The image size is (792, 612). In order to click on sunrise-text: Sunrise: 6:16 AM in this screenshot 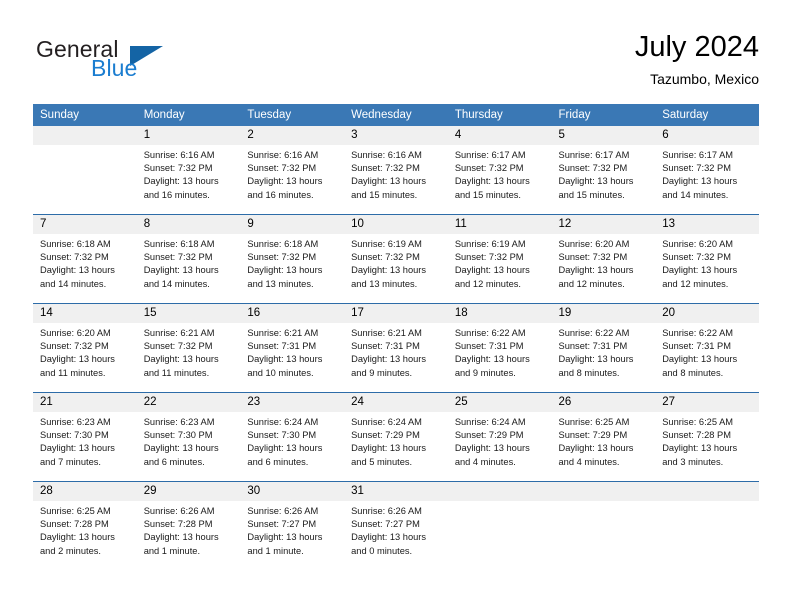, I will do `click(283, 155)`.